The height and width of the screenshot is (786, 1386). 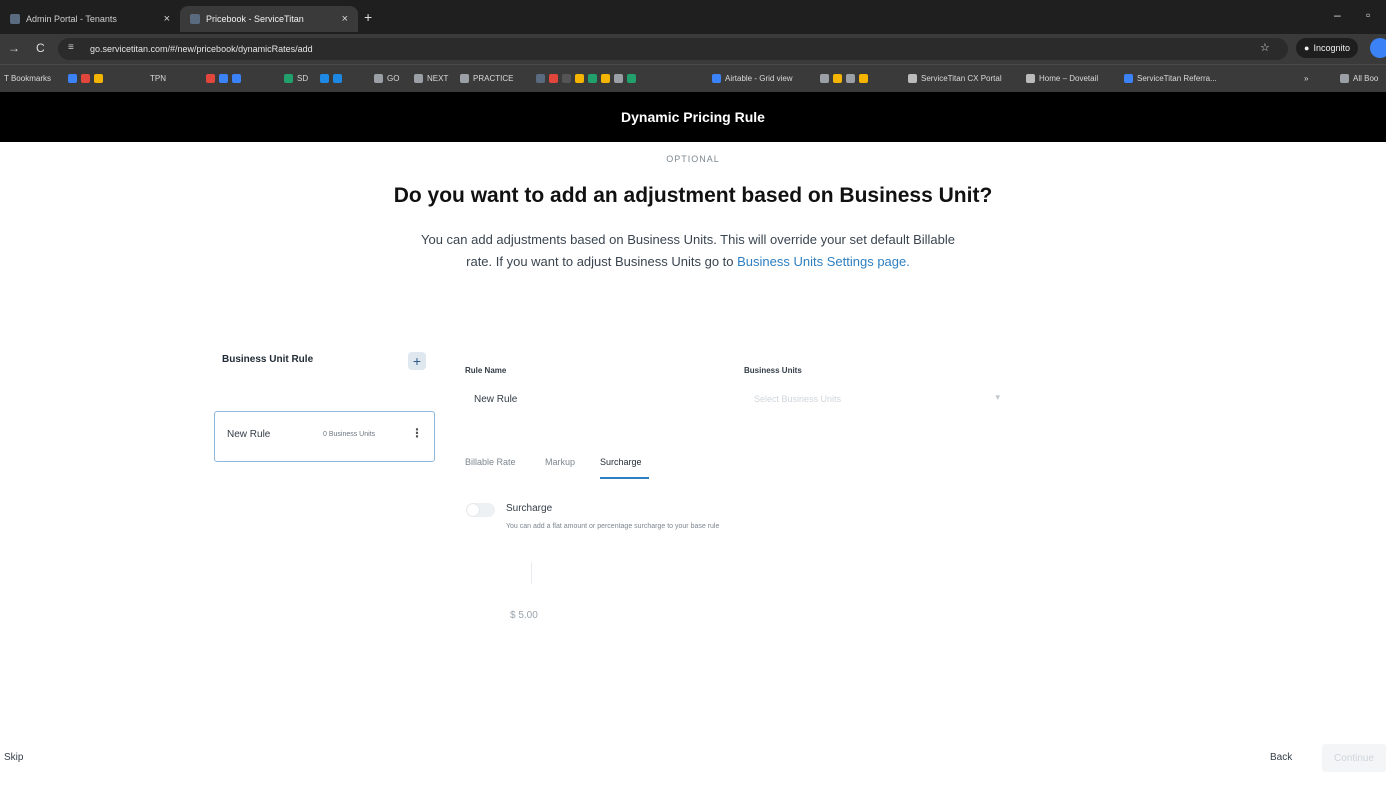 What do you see at coordinates (1307, 48) in the screenshot?
I see `incognito-icon: ●` at bounding box center [1307, 48].